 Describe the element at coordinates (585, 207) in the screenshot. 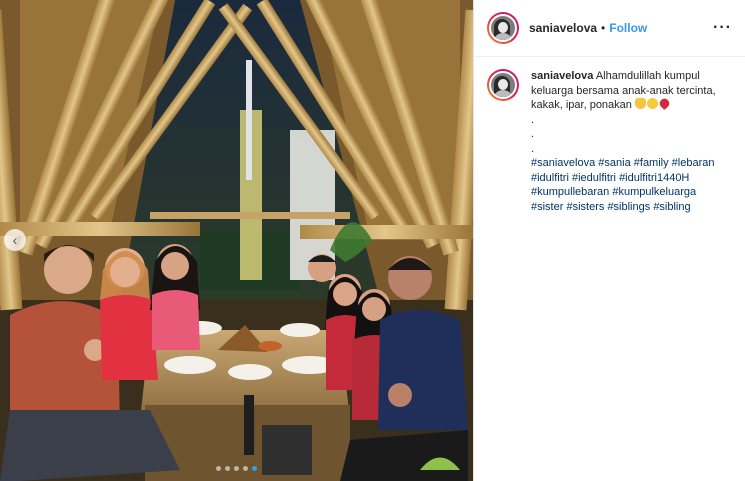

I see `hashtag-link: #sisters` at that location.